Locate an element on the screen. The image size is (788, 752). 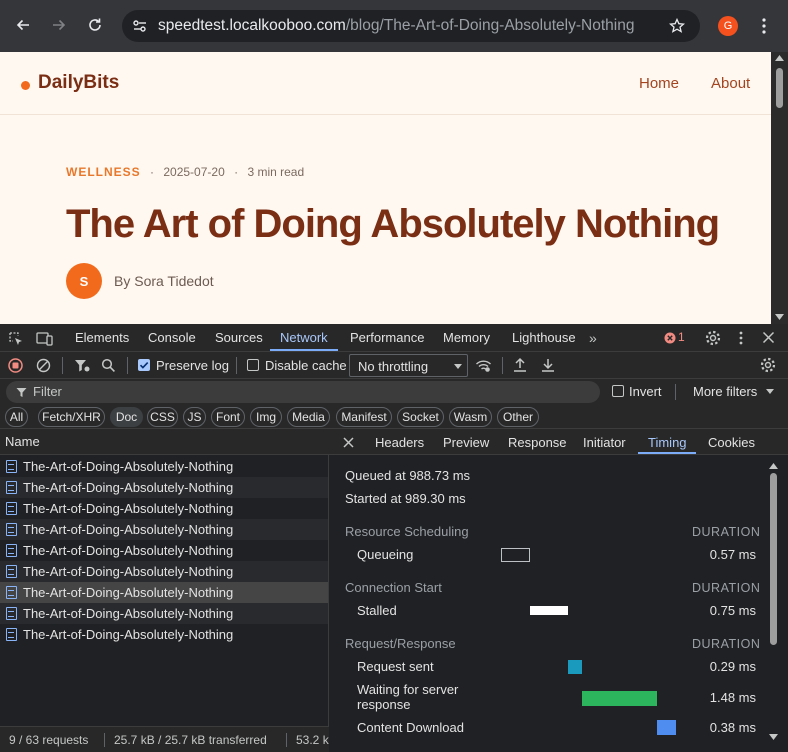
site-logo: DailyBits is located at coordinates (78, 83).